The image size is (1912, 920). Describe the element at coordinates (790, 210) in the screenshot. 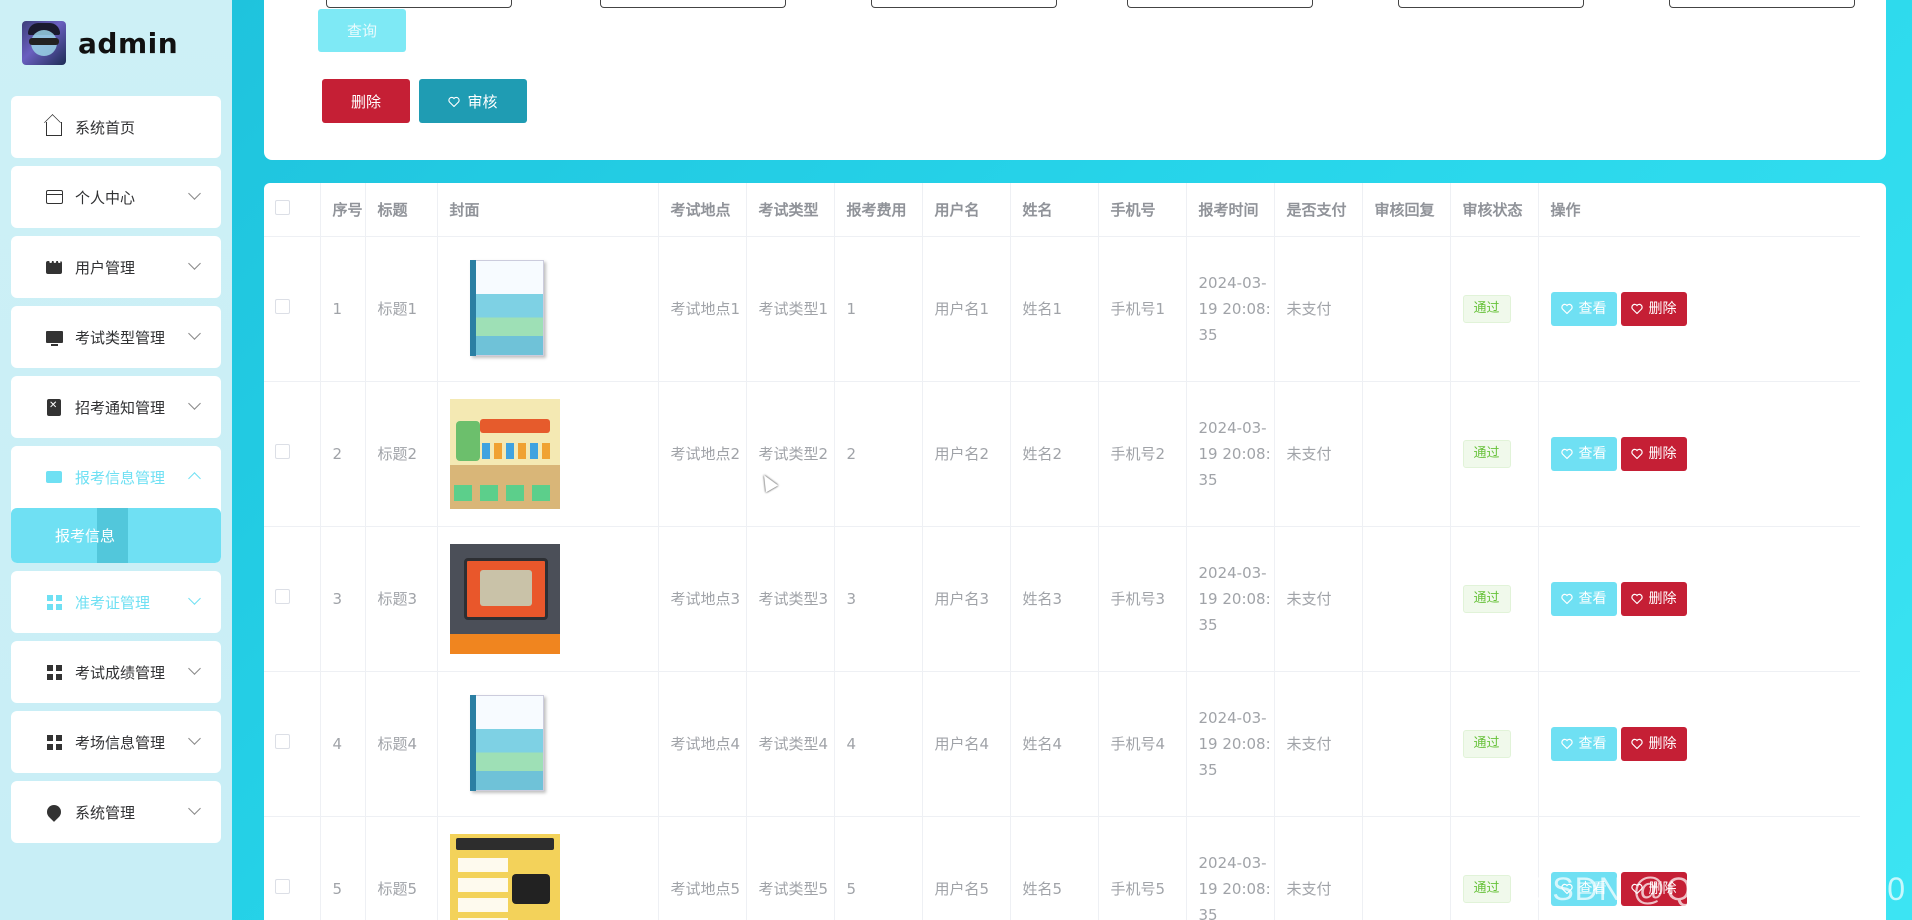

I see `column-header: 考试类型` at that location.